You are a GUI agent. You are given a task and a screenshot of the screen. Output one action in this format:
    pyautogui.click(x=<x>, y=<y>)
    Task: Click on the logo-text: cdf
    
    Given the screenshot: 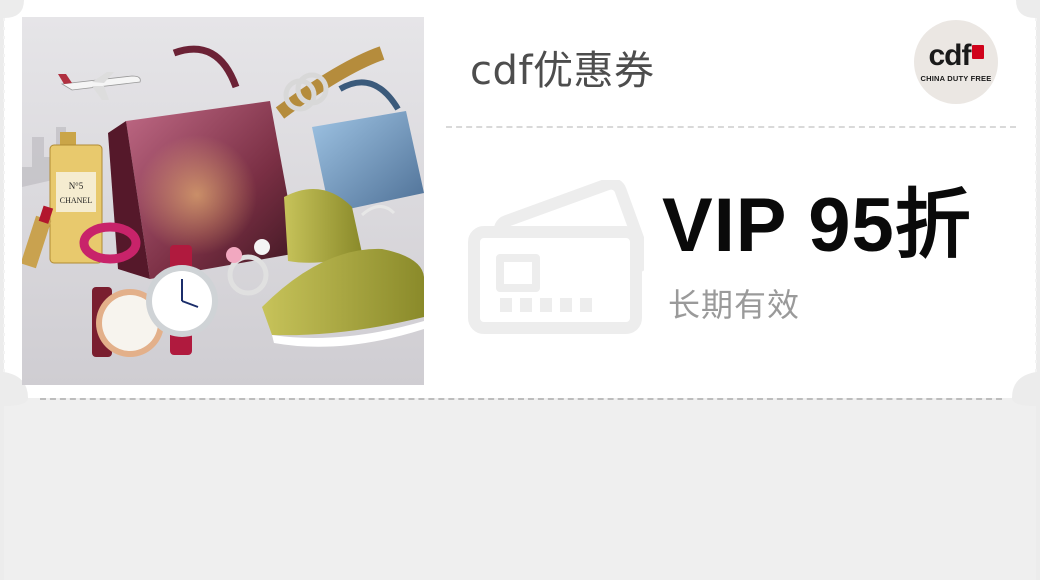 What is the action you would take?
    pyautogui.click(x=950, y=55)
    